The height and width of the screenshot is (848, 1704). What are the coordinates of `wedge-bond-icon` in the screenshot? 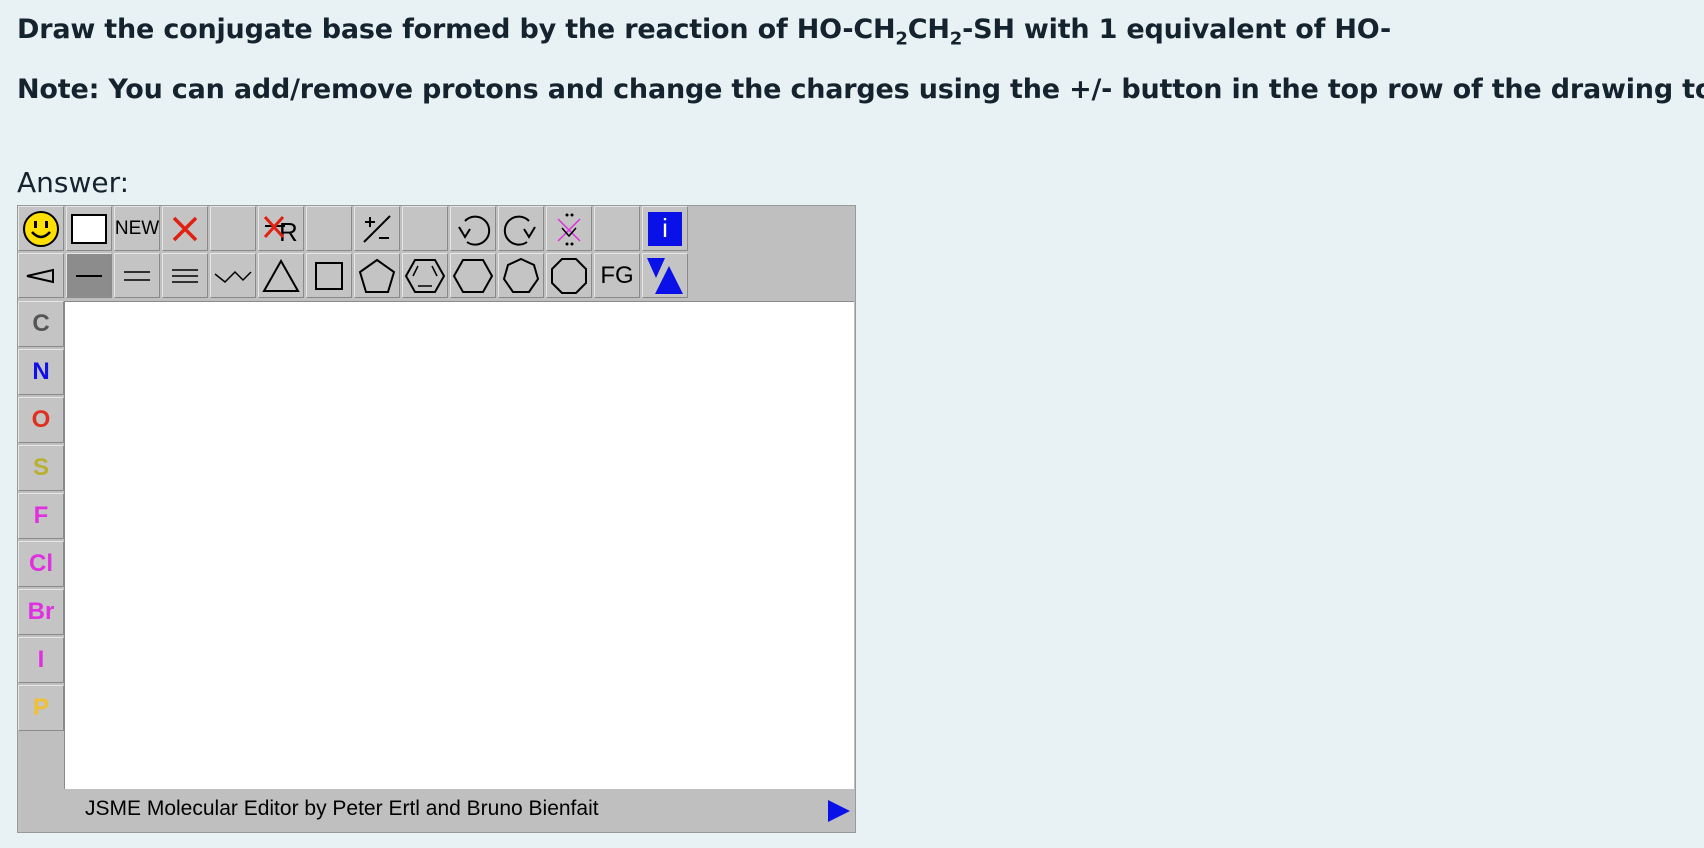 It's located at (40, 275).